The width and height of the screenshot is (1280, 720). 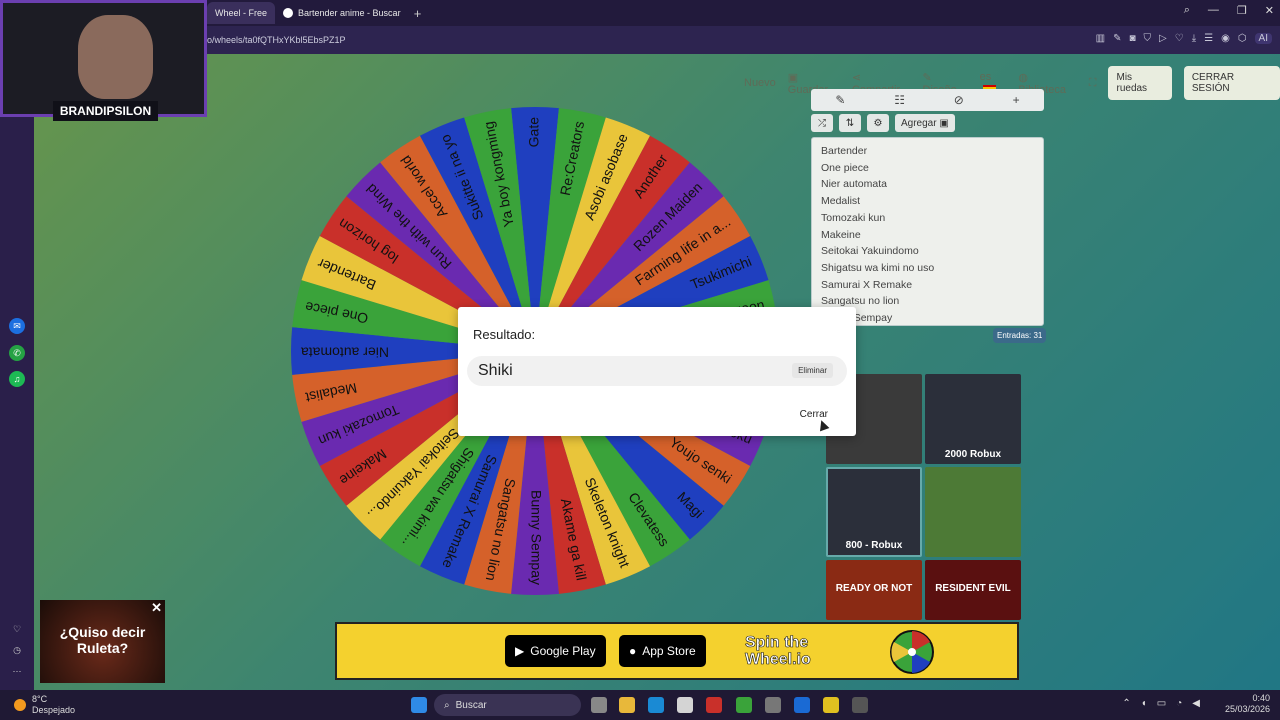 I want to click on extension-icon: ⬡, so click(x=1242, y=38).